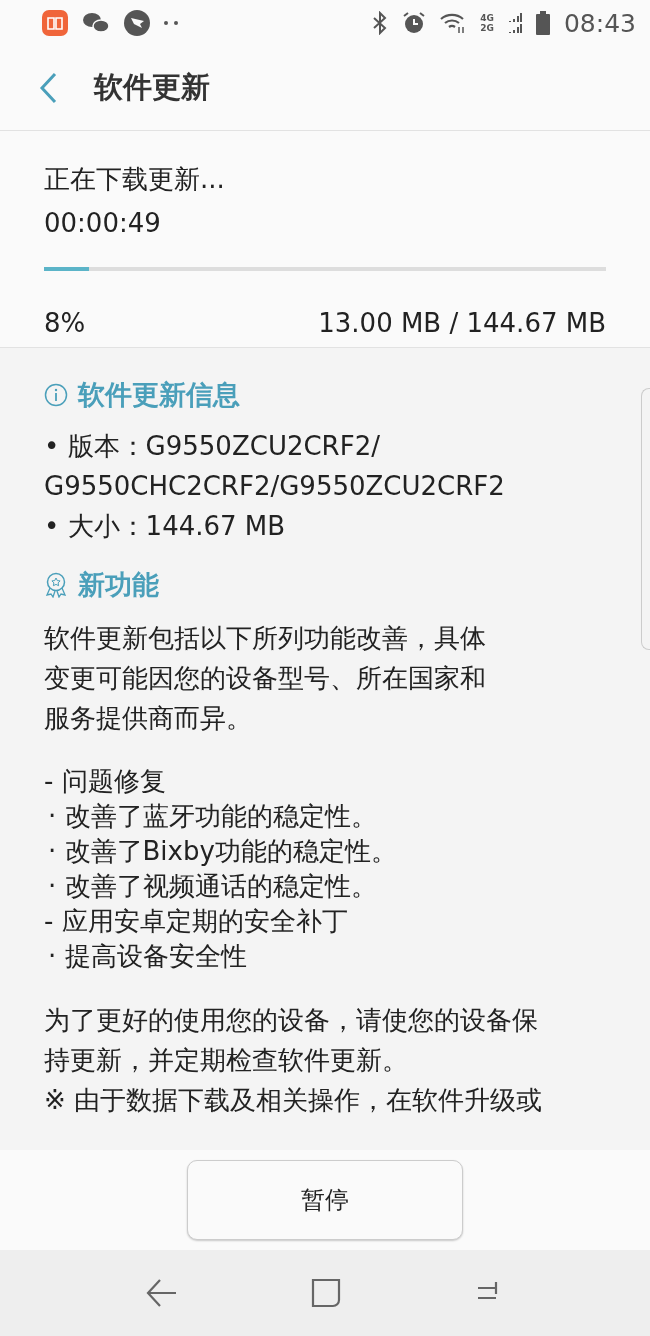 The height and width of the screenshot is (1336, 650). Describe the element at coordinates (514, 23) in the screenshot. I see `signal-icon` at that location.